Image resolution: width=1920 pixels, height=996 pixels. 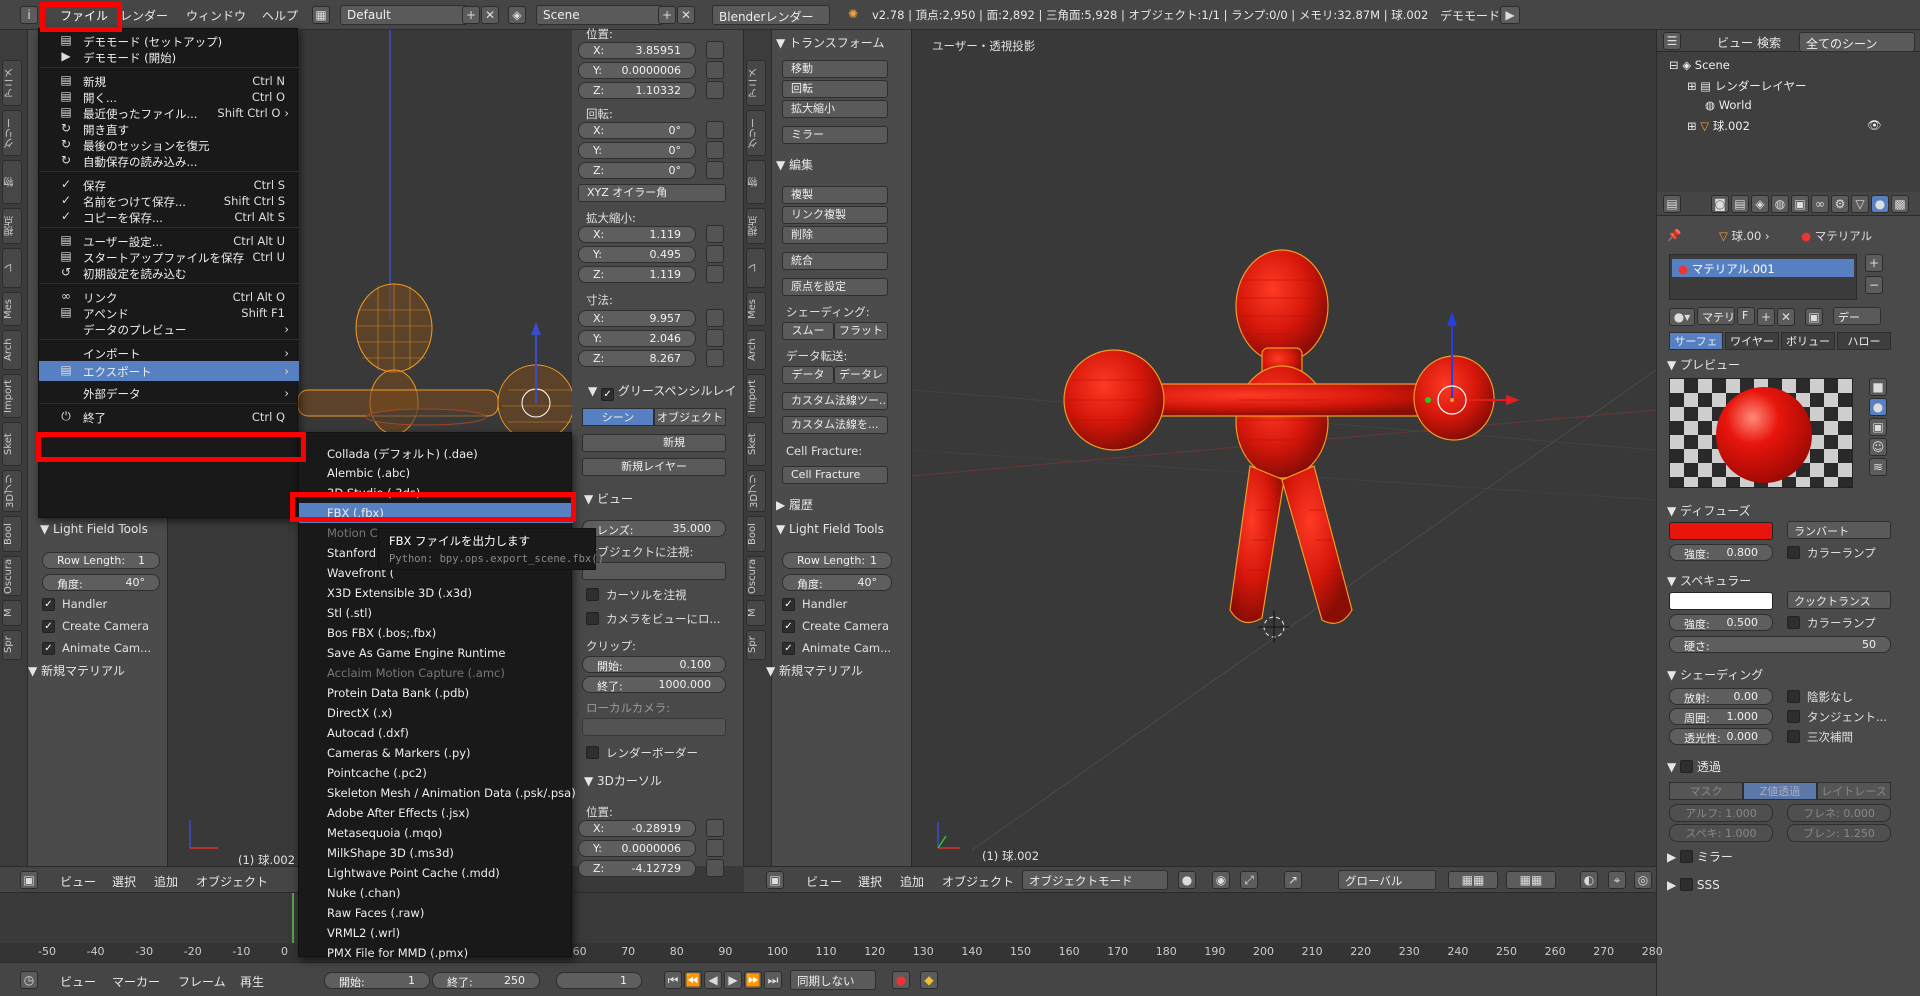 What do you see at coordinates (835, 195) in the screenshot?
I see `duplicate-button: 複製` at bounding box center [835, 195].